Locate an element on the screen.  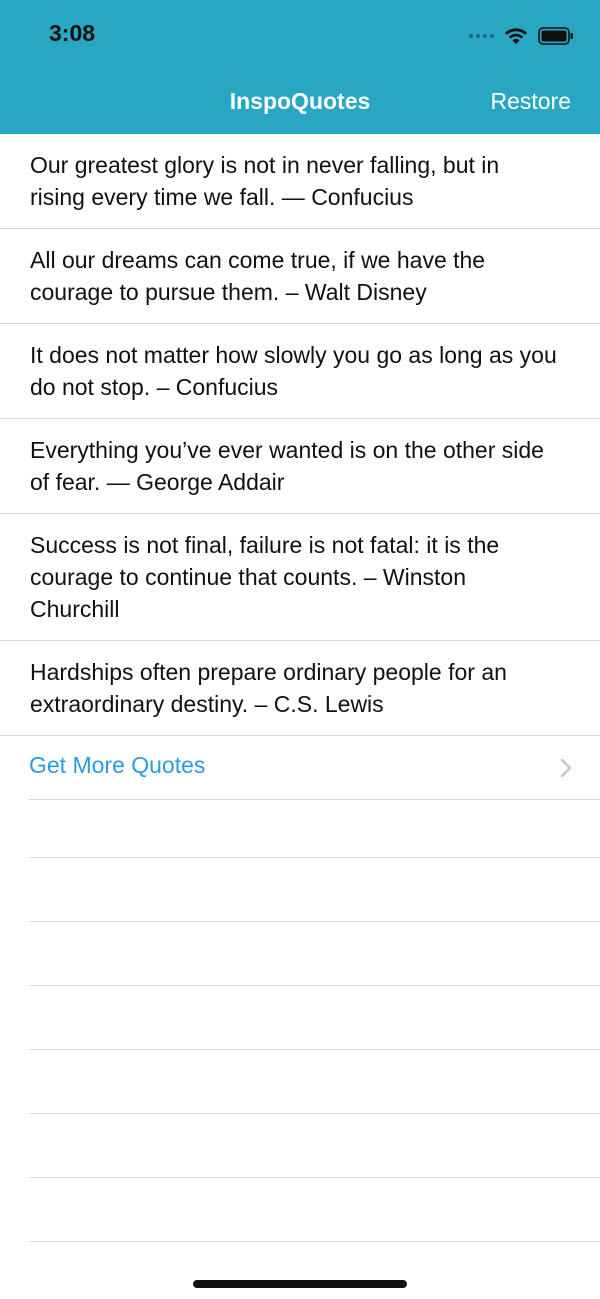
chevron-right-icon is located at coordinates (566, 768).